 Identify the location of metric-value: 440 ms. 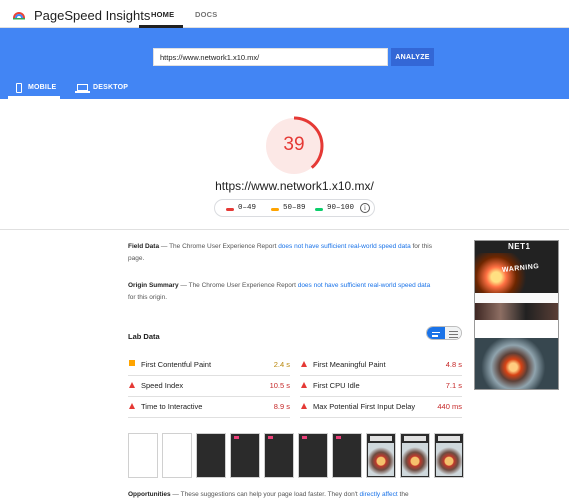
(449, 406).